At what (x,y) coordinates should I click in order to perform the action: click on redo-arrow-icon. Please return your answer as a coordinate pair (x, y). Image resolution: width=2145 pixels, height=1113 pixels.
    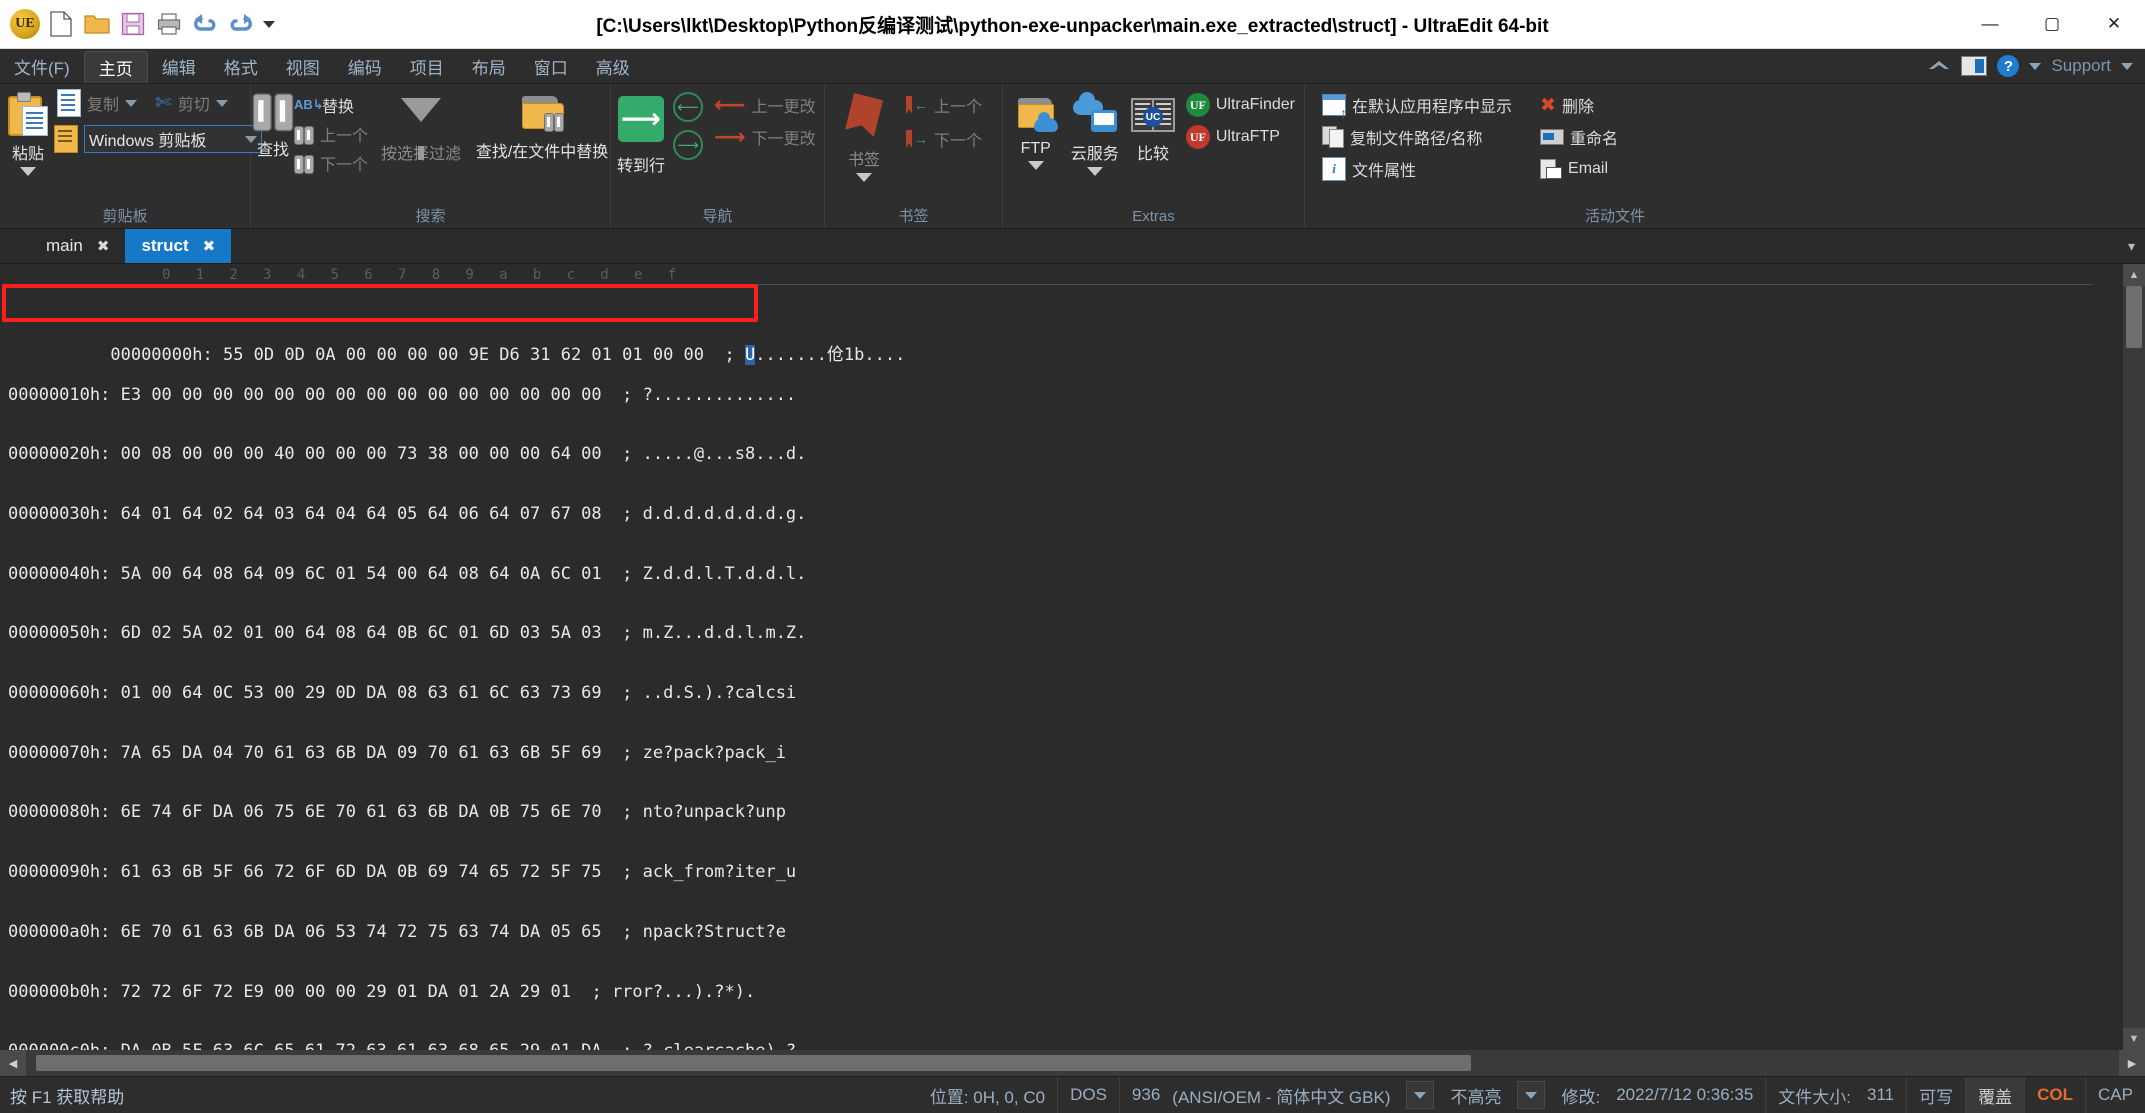
    Looking at the image, I should click on (241, 22).